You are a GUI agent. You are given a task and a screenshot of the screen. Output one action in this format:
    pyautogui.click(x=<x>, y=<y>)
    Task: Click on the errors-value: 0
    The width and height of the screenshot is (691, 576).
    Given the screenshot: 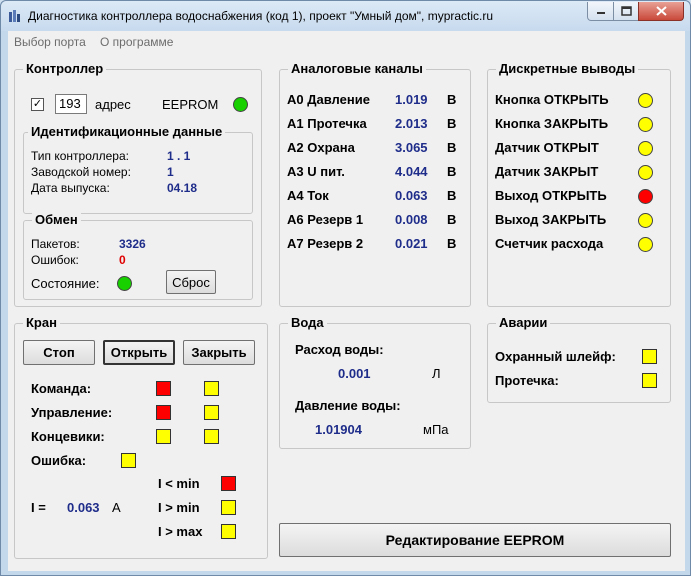 What is the action you would take?
    pyautogui.click(x=122, y=260)
    